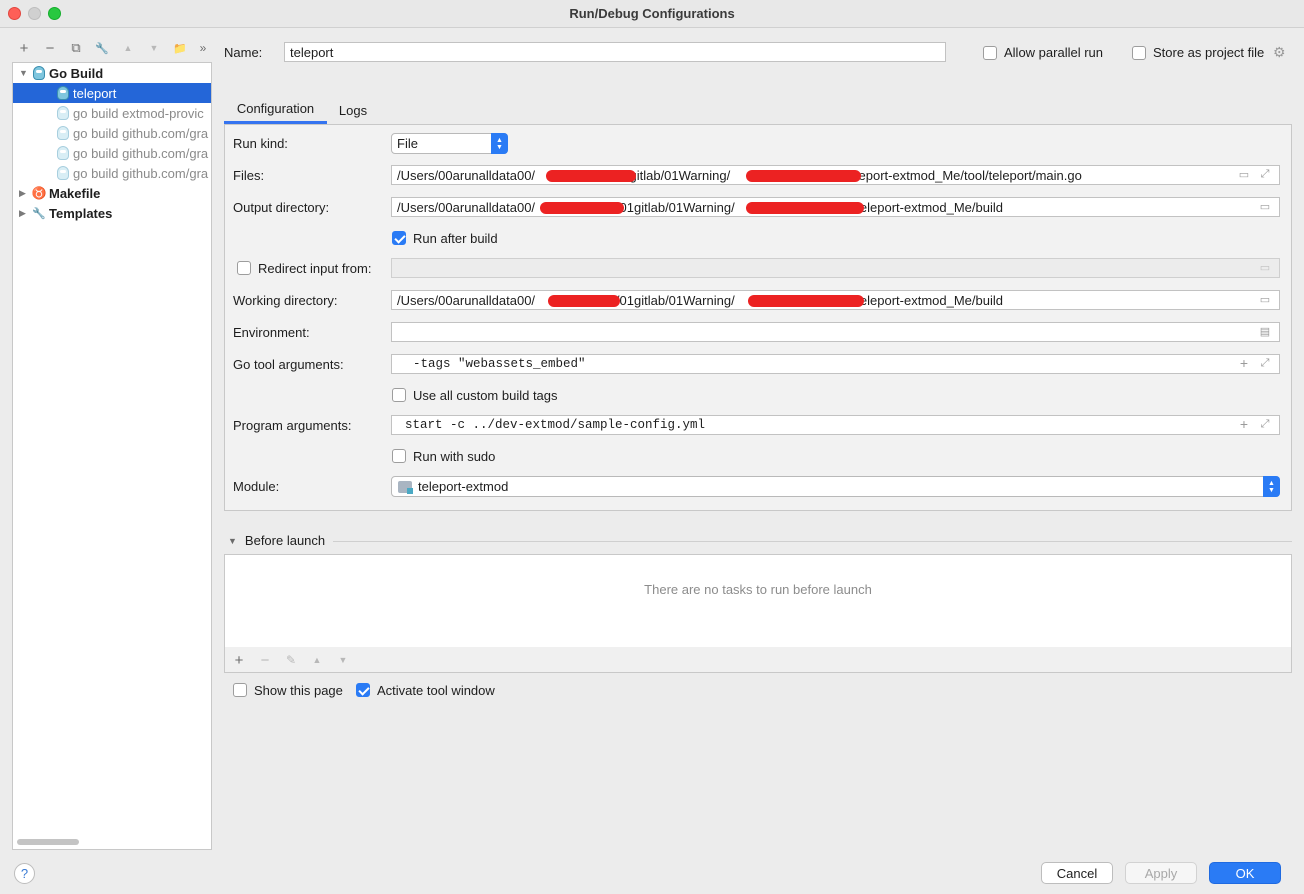 The height and width of the screenshot is (894, 1304). What do you see at coordinates (256, 486) in the screenshot?
I see `module-label: Module:` at bounding box center [256, 486].